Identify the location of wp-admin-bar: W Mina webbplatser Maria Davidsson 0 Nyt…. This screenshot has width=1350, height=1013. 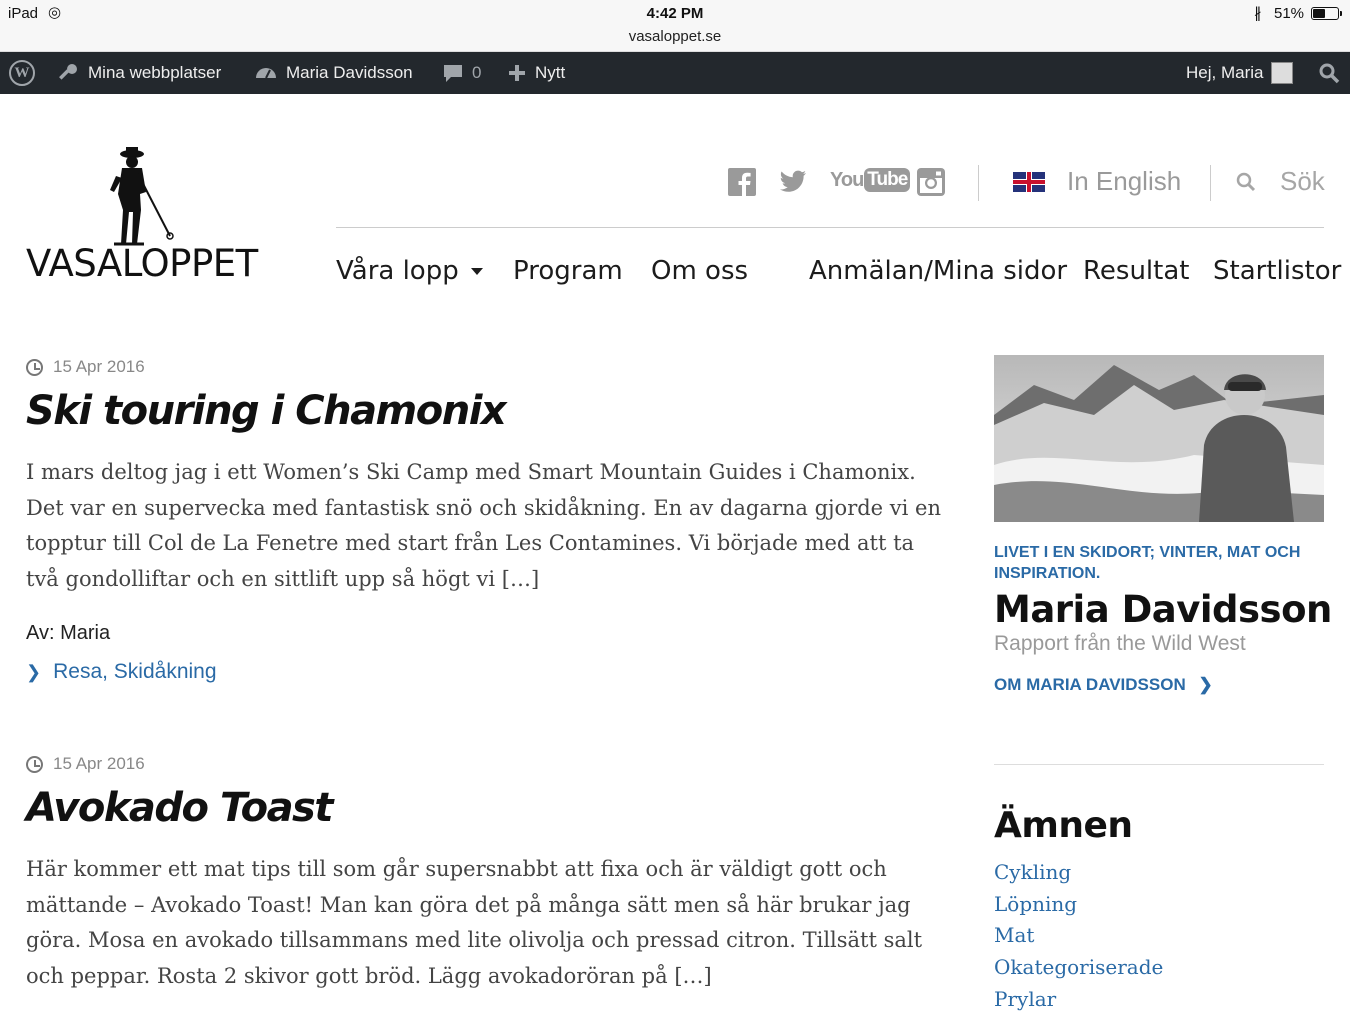
(675, 73).